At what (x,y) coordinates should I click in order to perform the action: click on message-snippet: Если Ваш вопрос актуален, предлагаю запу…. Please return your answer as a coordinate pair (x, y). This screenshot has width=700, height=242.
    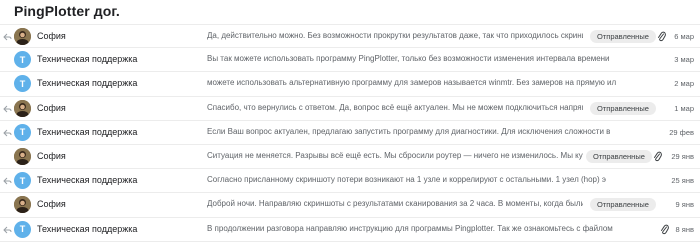
    Looking at the image, I should click on (409, 131).